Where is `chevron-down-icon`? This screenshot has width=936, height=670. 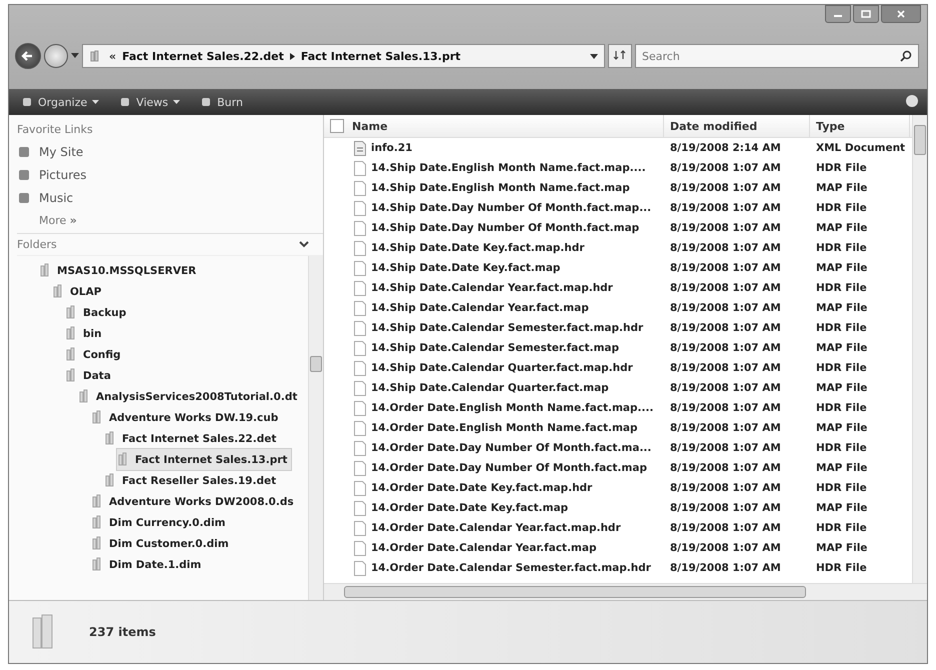
chevron-down-icon is located at coordinates (304, 244).